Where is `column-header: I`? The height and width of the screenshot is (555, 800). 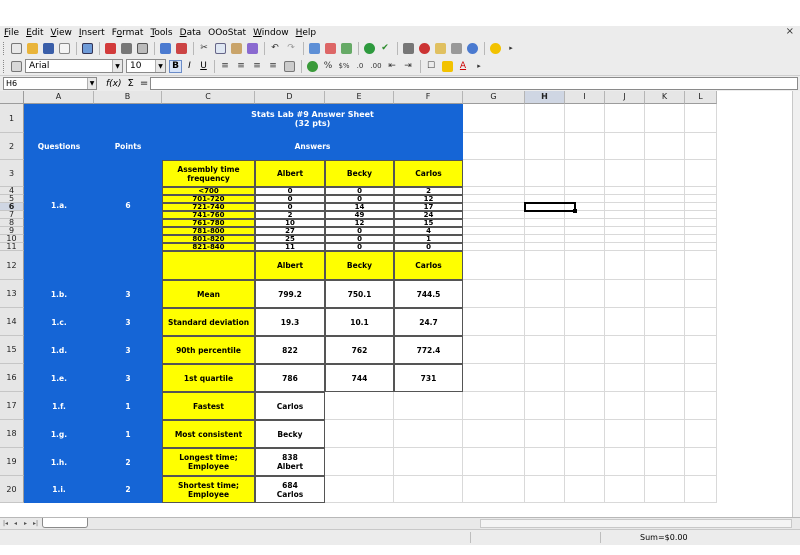
column-header: I is located at coordinates (585, 97).